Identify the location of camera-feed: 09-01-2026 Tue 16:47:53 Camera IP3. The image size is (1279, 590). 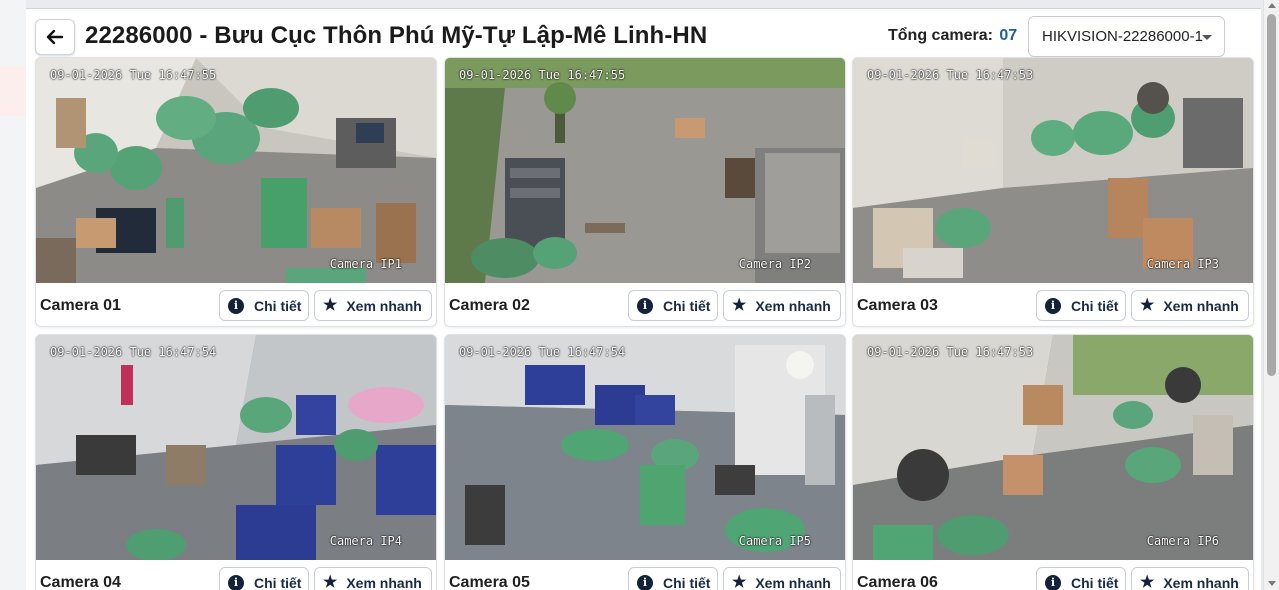
(1053, 170).